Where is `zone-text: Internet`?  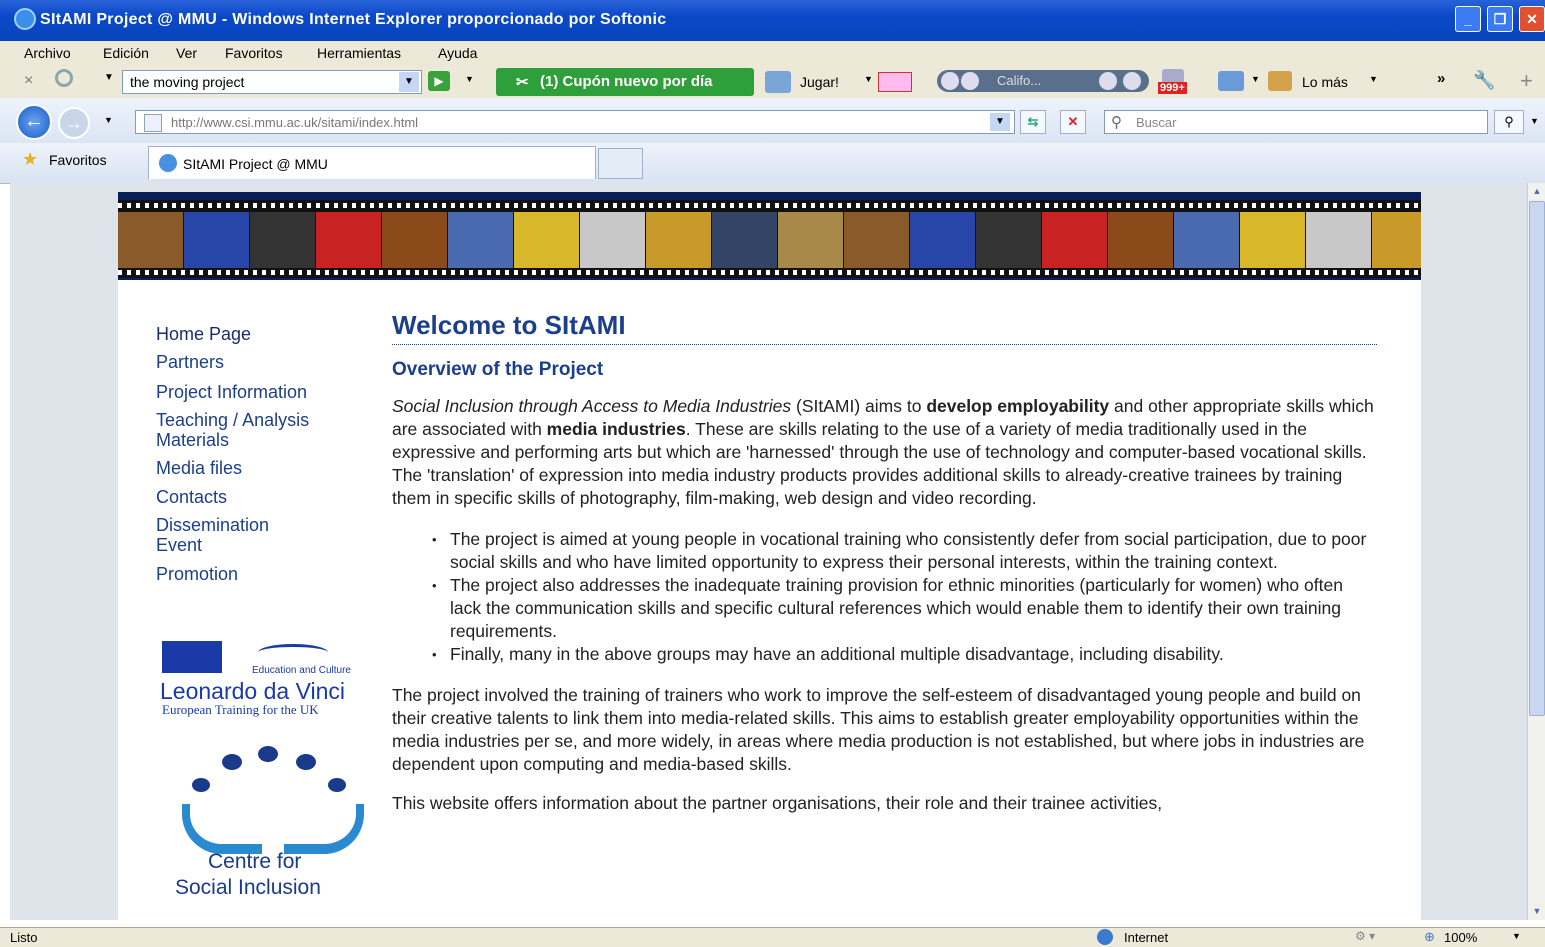
zone-text: Internet is located at coordinates (1146, 937).